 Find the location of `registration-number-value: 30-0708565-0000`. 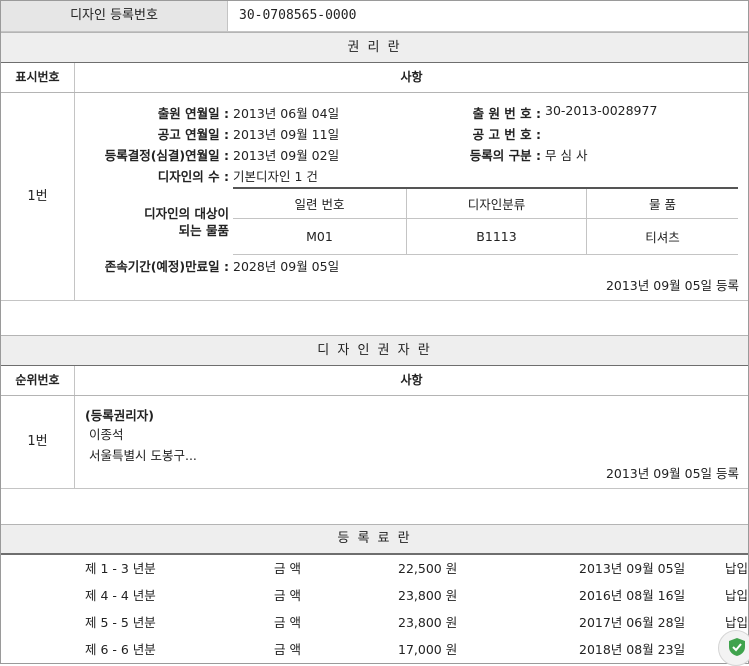

registration-number-value: 30-0708565-0000 is located at coordinates (298, 15).